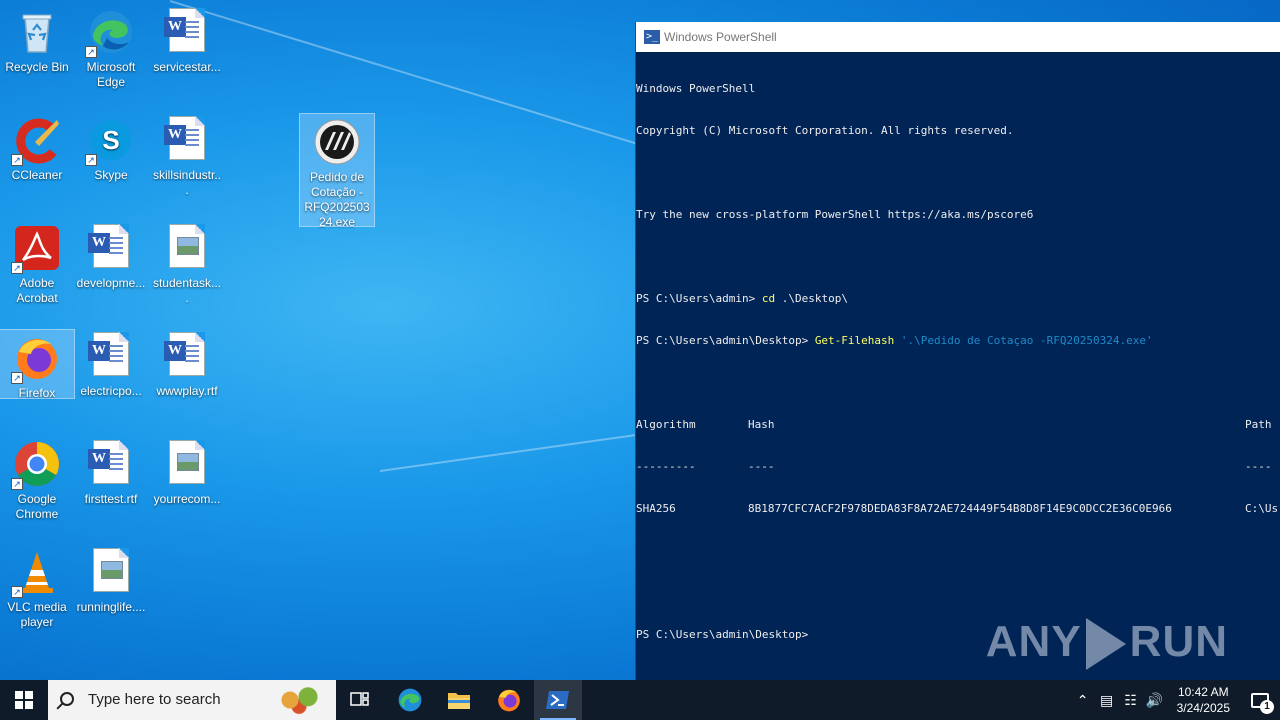 The height and width of the screenshot is (720, 1280). What do you see at coordinates (1023, 340) in the screenshot?
I see `command-argument: '.\Pedido de Cotaçao -RFQ20250324.exe'` at bounding box center [1023, 340].